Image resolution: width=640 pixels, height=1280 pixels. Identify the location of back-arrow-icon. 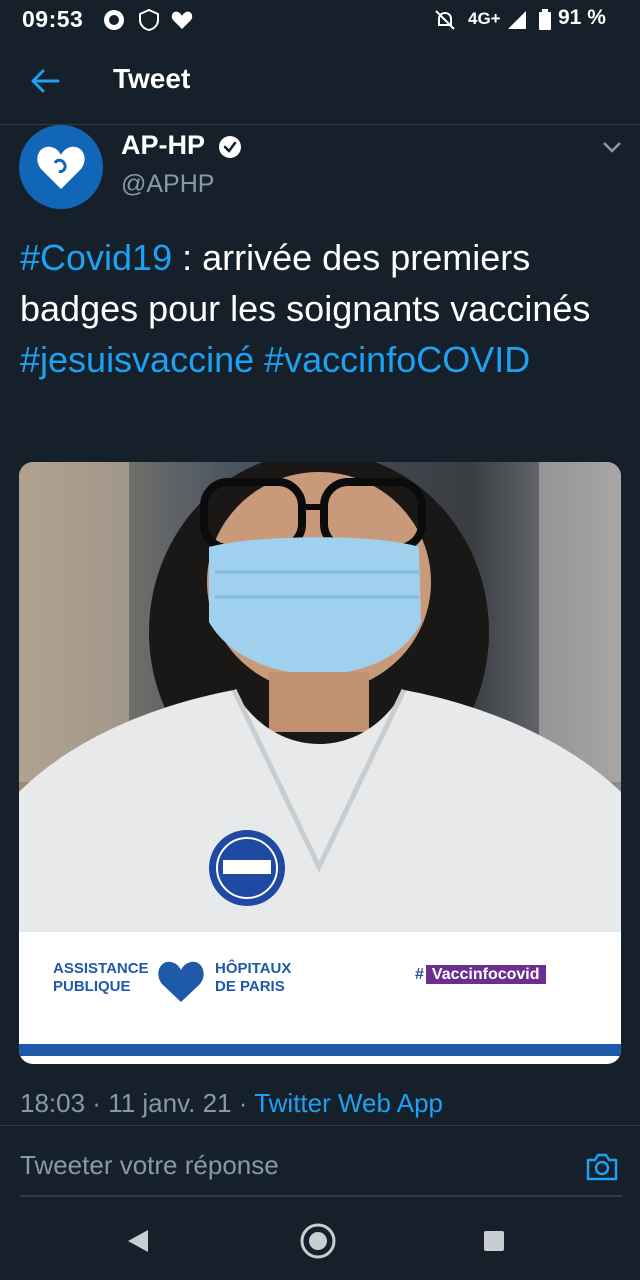
(45, 81).